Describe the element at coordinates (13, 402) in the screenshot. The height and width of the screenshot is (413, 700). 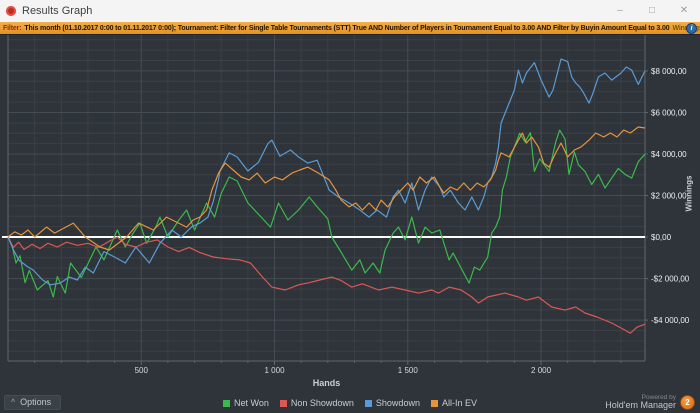
I see `caret-up-icon: ^` at that location.